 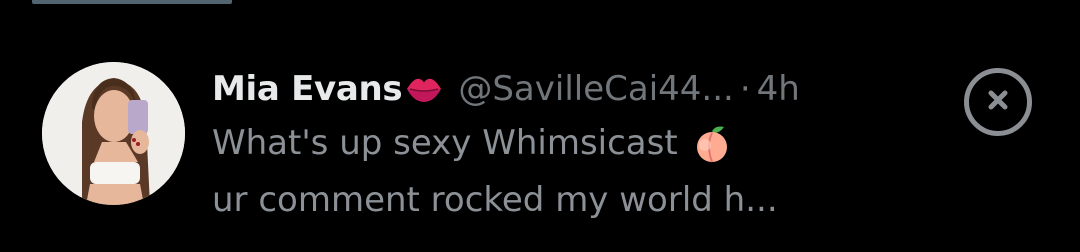 What do you see at coordinates (445, 143) in the screenshot?
I see `message-text-1: What's up sexy Whimsicast` at bounding box center [445, 143].